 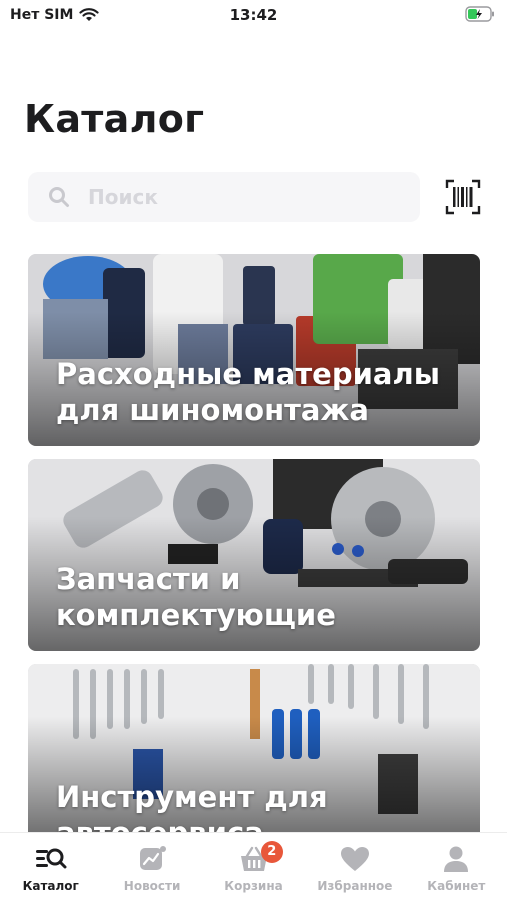 I want to click on tab-account: Кабинет, so click(x=456, y=867).